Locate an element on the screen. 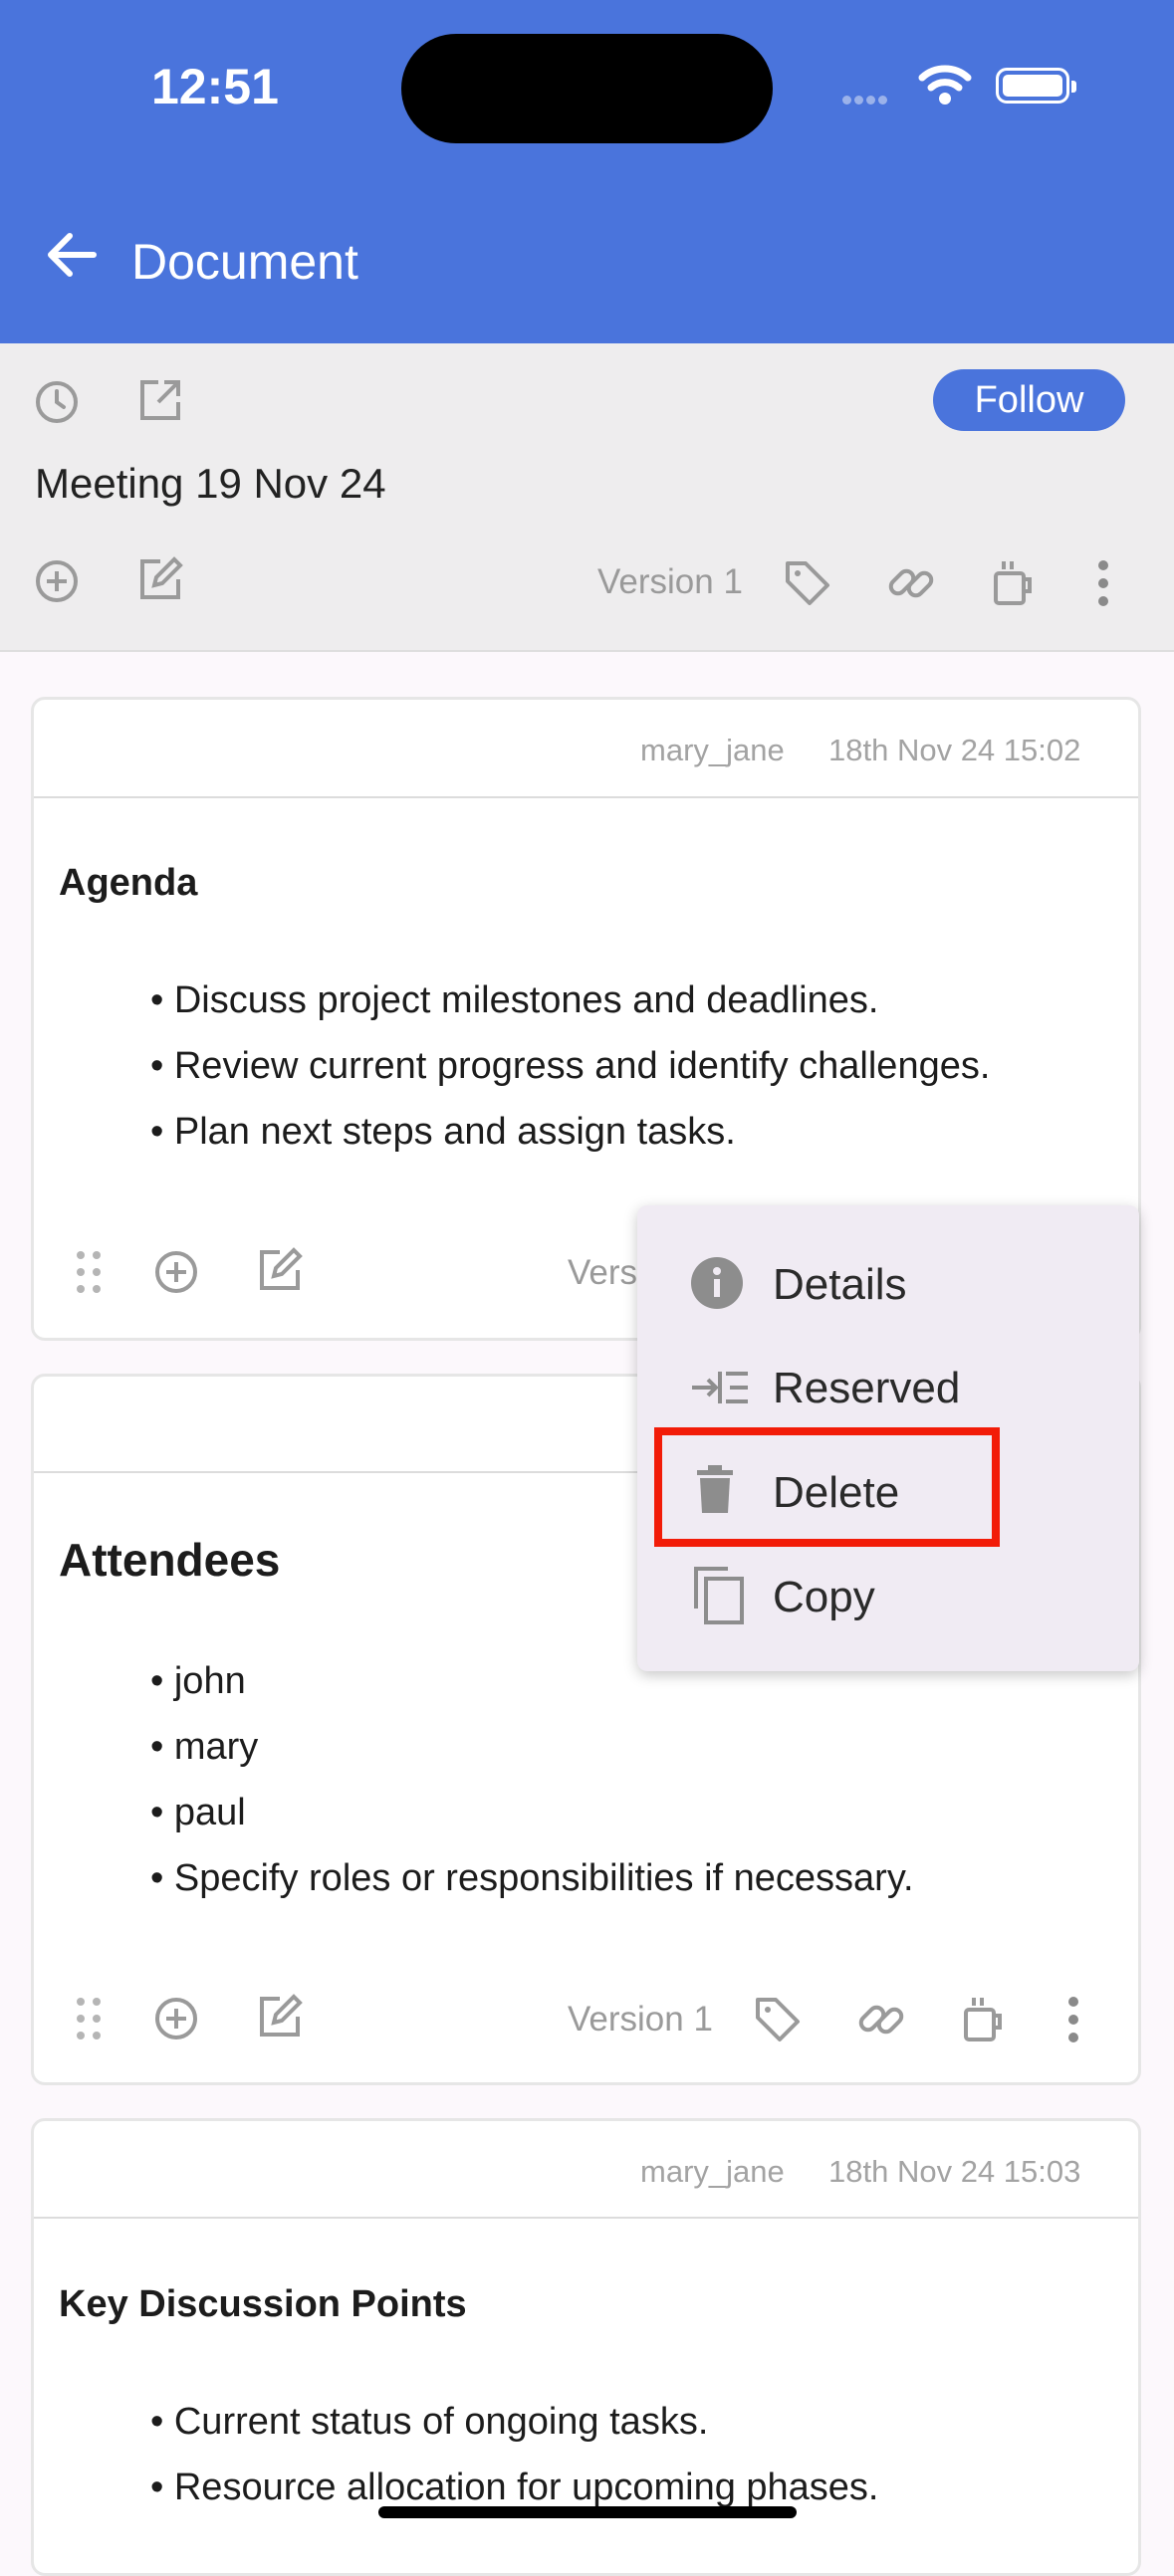 The image size is (1174, 2576). block-timestamp: 18th Nov 24 15:02 is located at coordinates (954, 750).